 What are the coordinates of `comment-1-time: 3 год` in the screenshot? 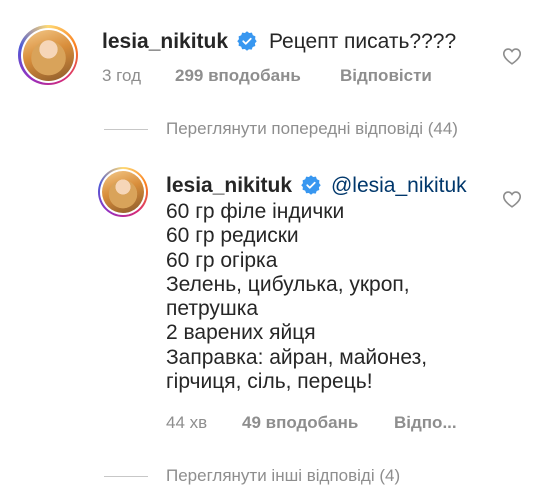 It's located at (122, 75).